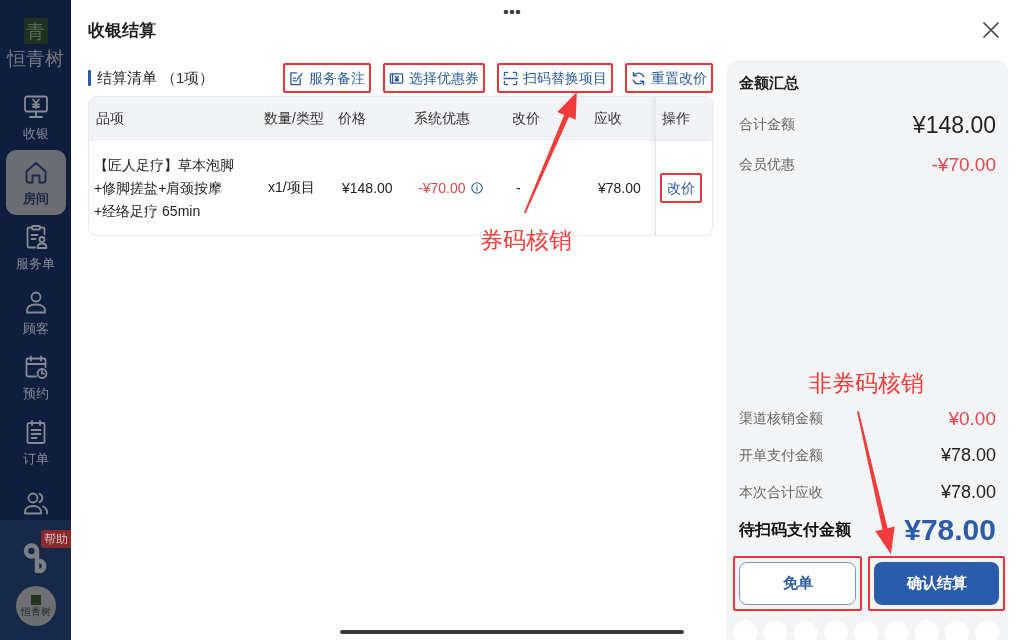 The image size is (1024, 640). What do you see at coordinates (518, 188) in the screenshot?
I see `table-cell-text: -` at bounding box center [518, 188].